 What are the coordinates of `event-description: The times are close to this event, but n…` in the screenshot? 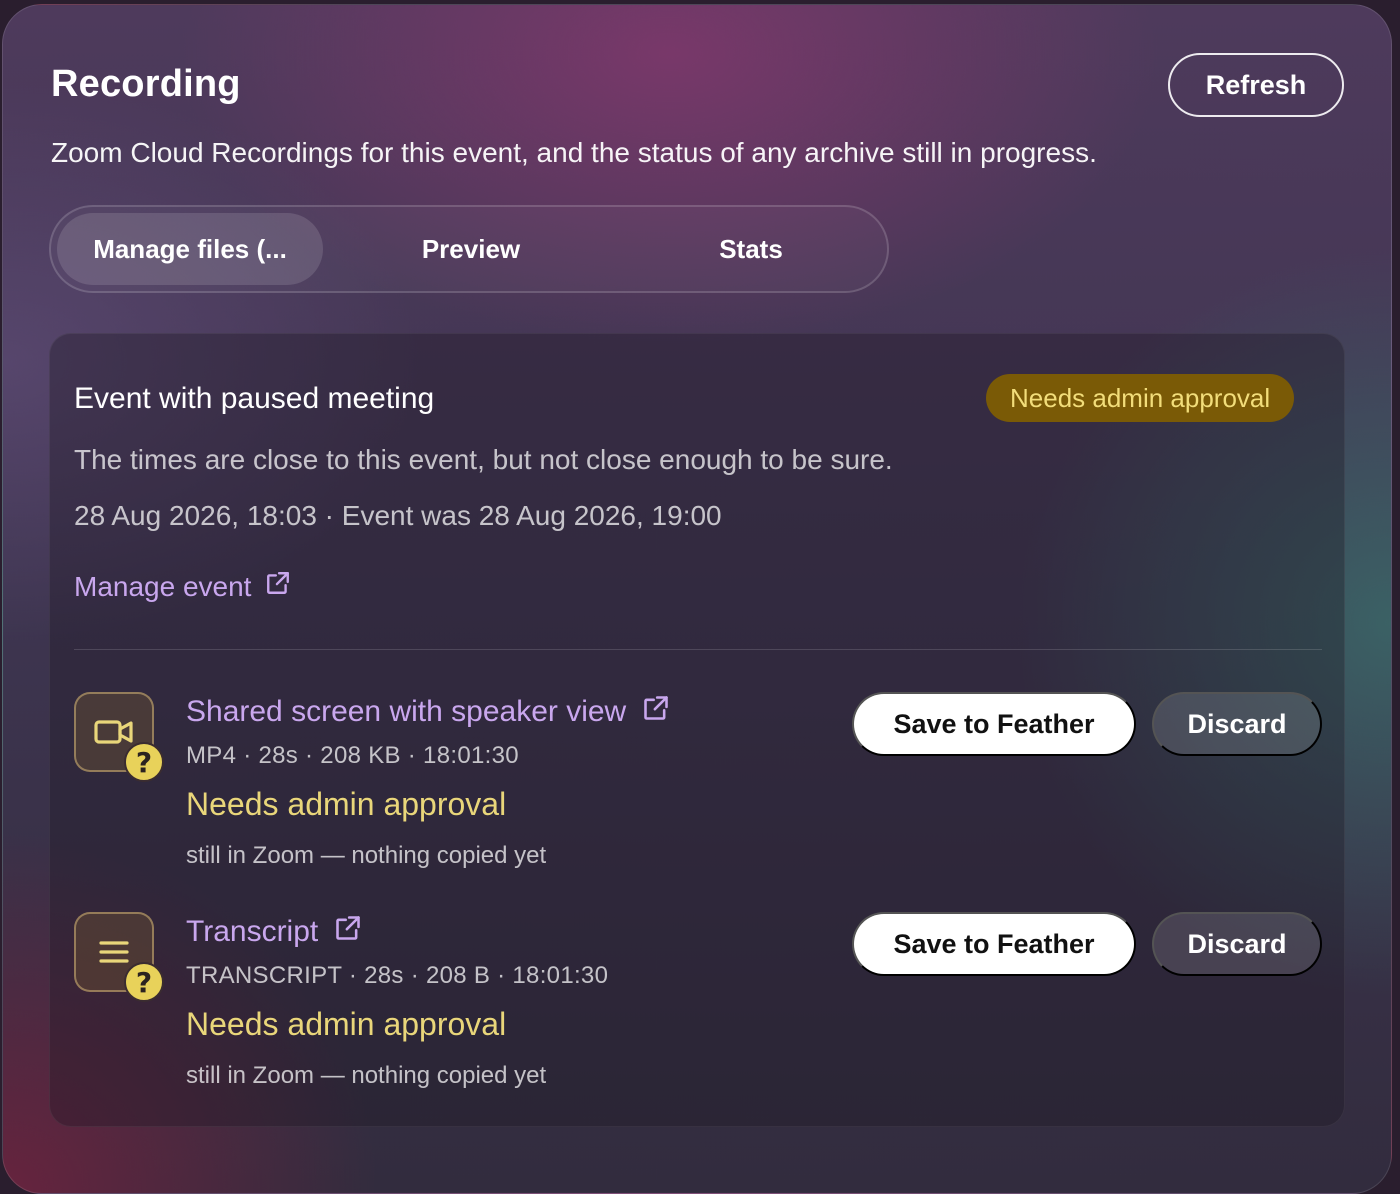 It's located at (483, 459).